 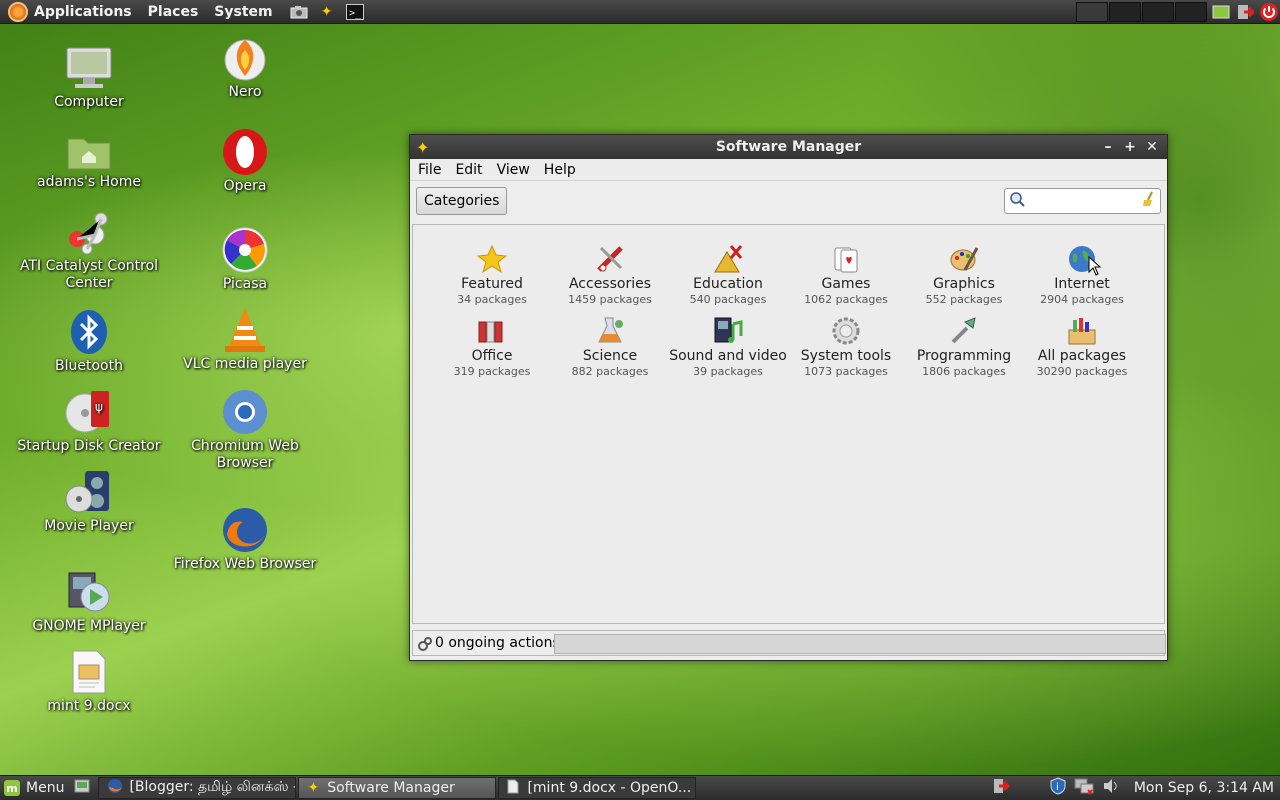 What do you see at coordinates (429, 170) in the screenshot?
I see `menu-file: File` at bounding box center [429, 170].